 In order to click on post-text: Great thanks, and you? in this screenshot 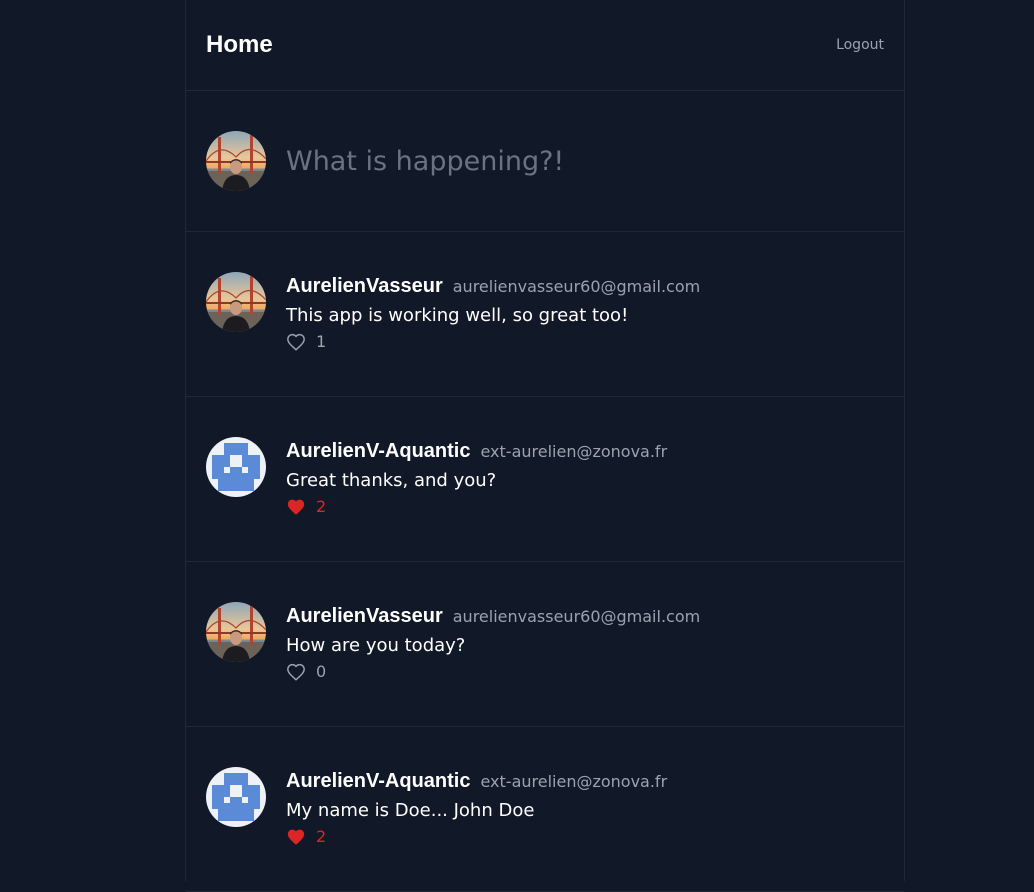, I will do `click(391, 480)`.